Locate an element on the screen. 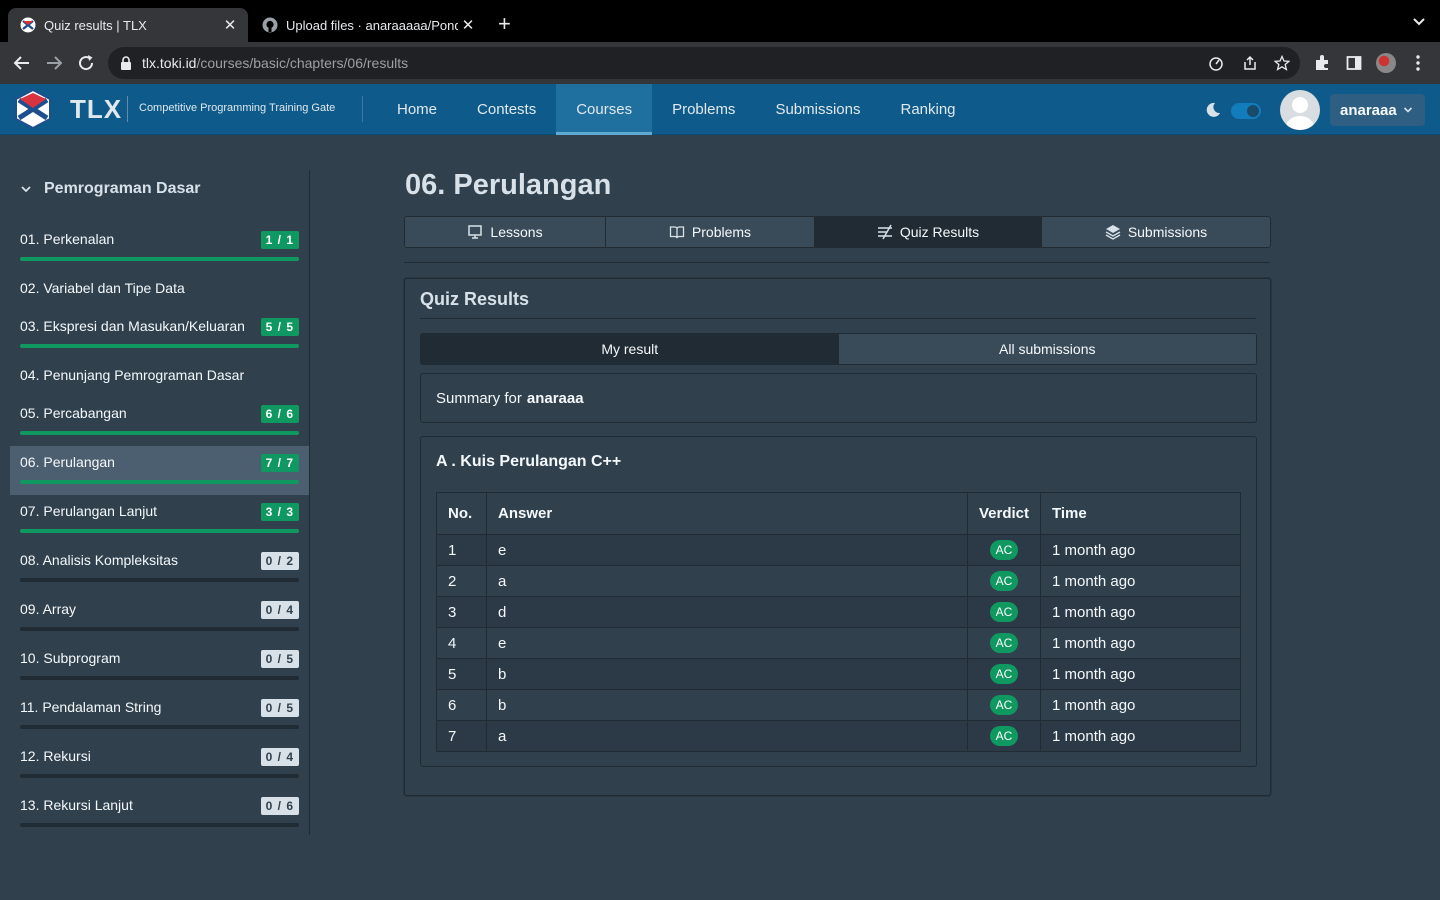 The width and height of the screenshot is (1440, 900). lock-icon is located at coordinates (126, 63).